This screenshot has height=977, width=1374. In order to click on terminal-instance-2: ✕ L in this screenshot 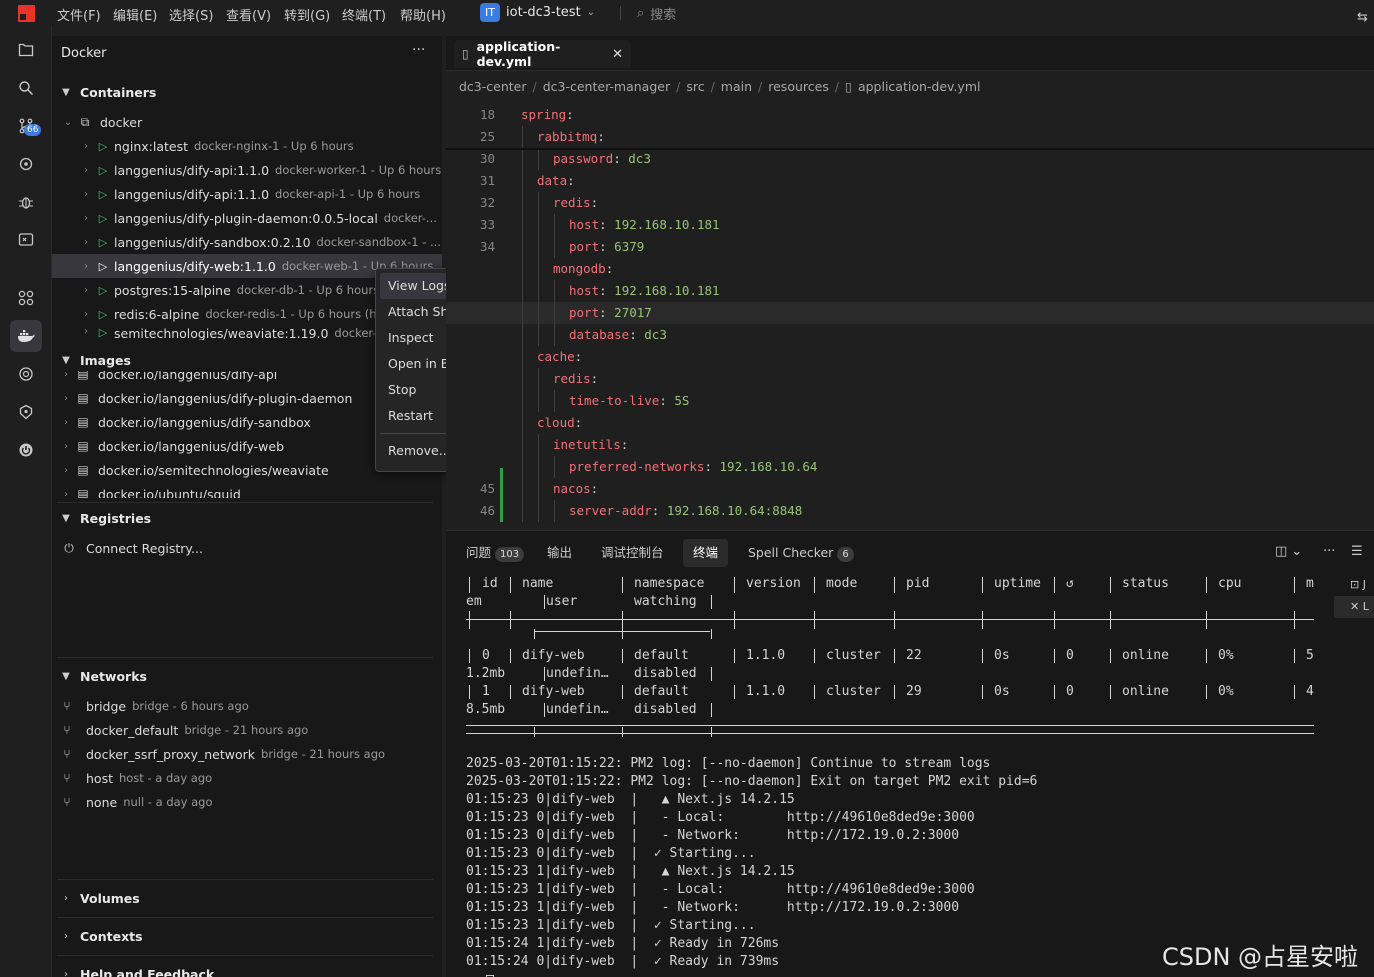, I will do `click(1354, 607)`.